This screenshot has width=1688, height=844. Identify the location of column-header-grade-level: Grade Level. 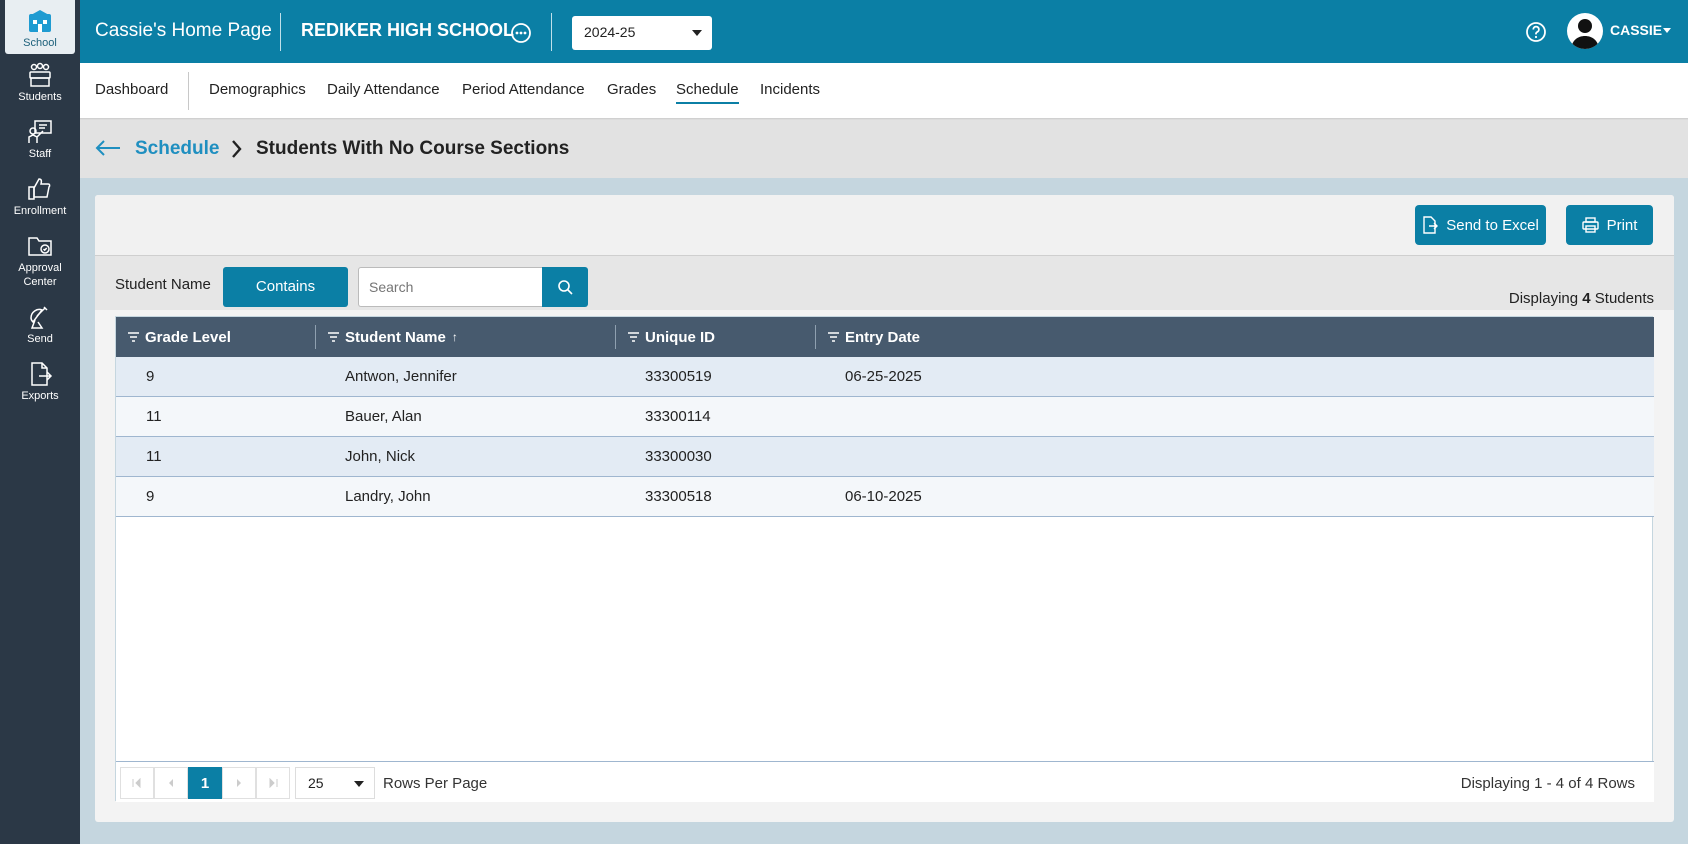
(179, 337).